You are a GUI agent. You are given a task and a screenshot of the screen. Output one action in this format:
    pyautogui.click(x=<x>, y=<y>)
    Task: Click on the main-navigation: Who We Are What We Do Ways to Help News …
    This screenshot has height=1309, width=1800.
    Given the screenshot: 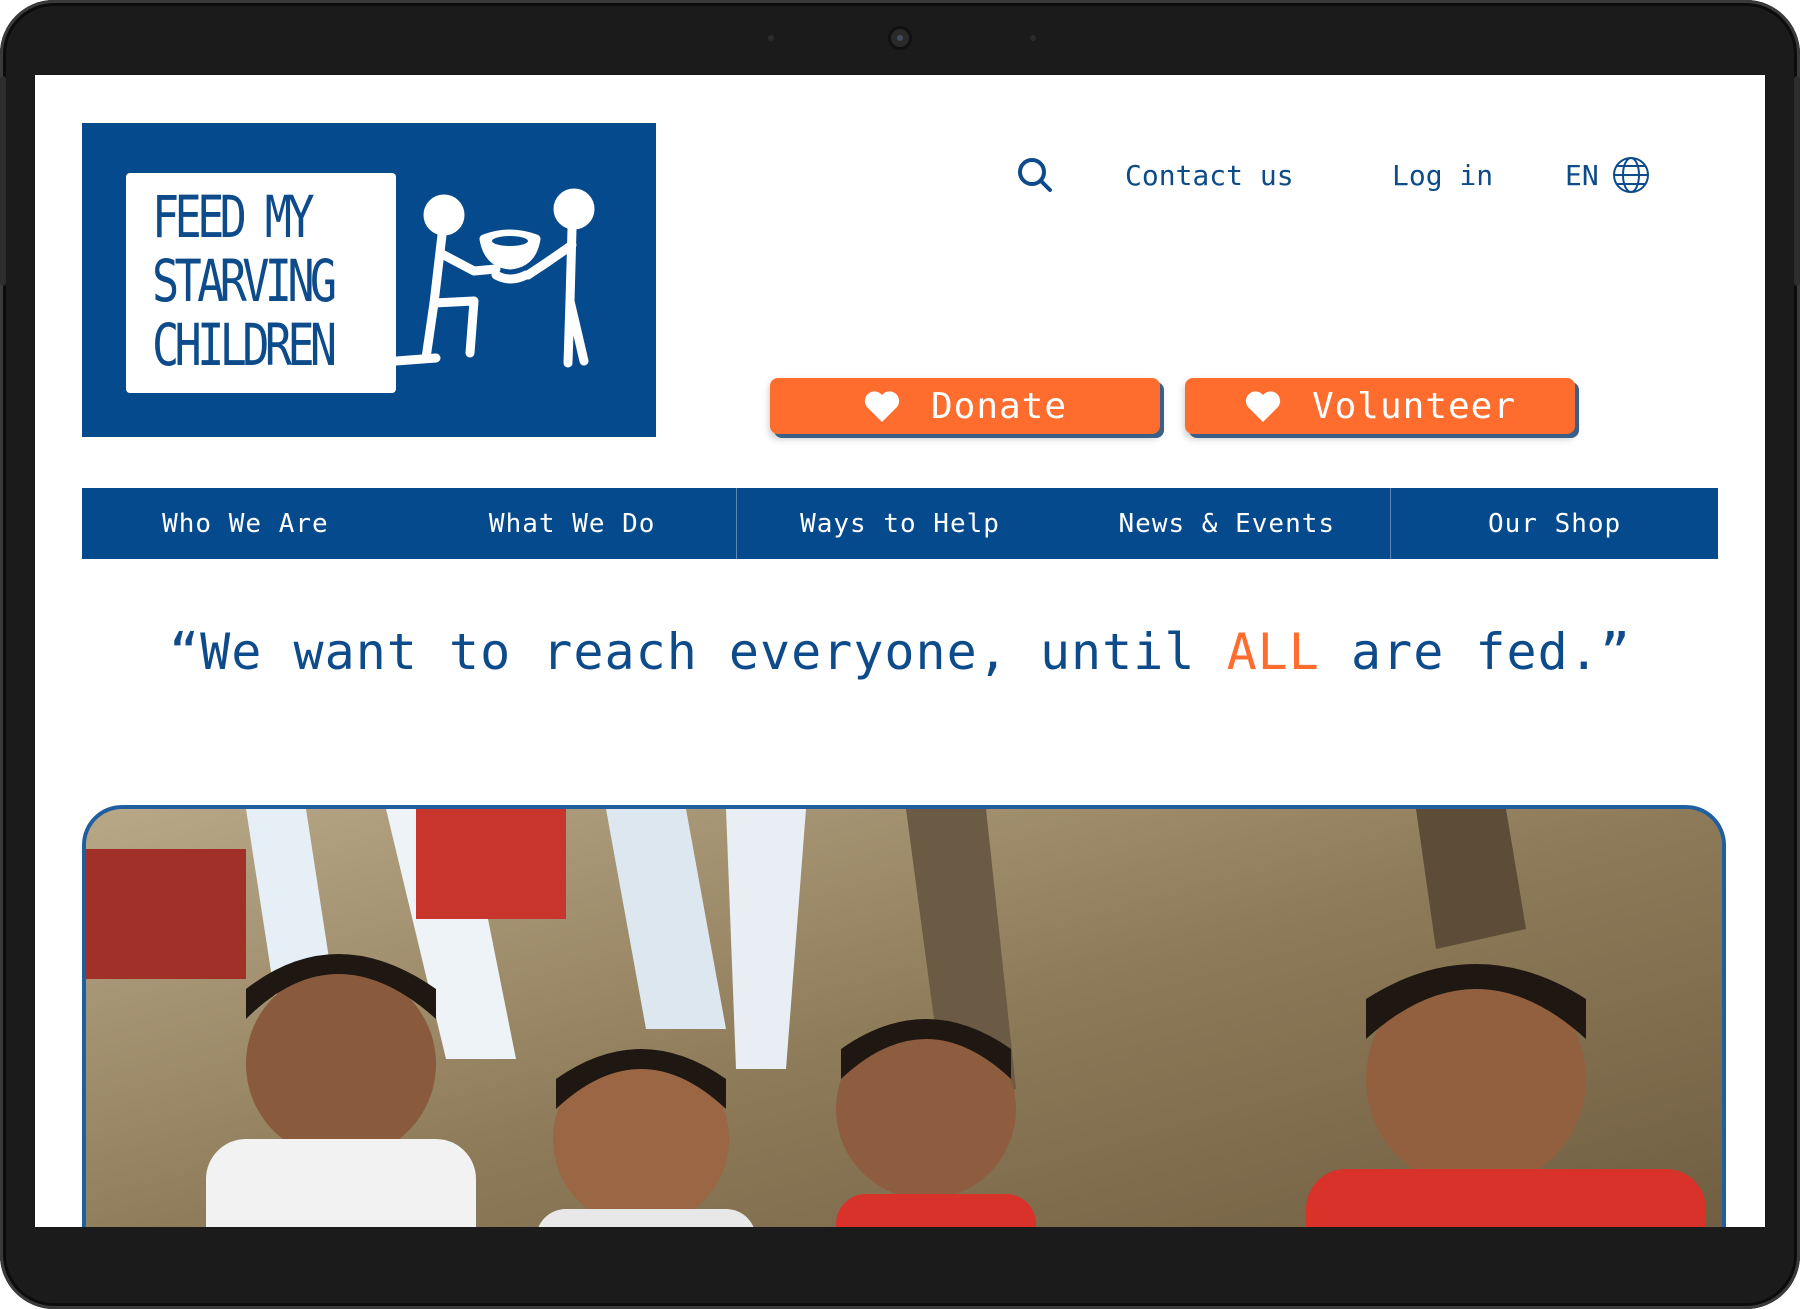 What is the action you would take?
    pyautogui.click(x=900, y=523)
    